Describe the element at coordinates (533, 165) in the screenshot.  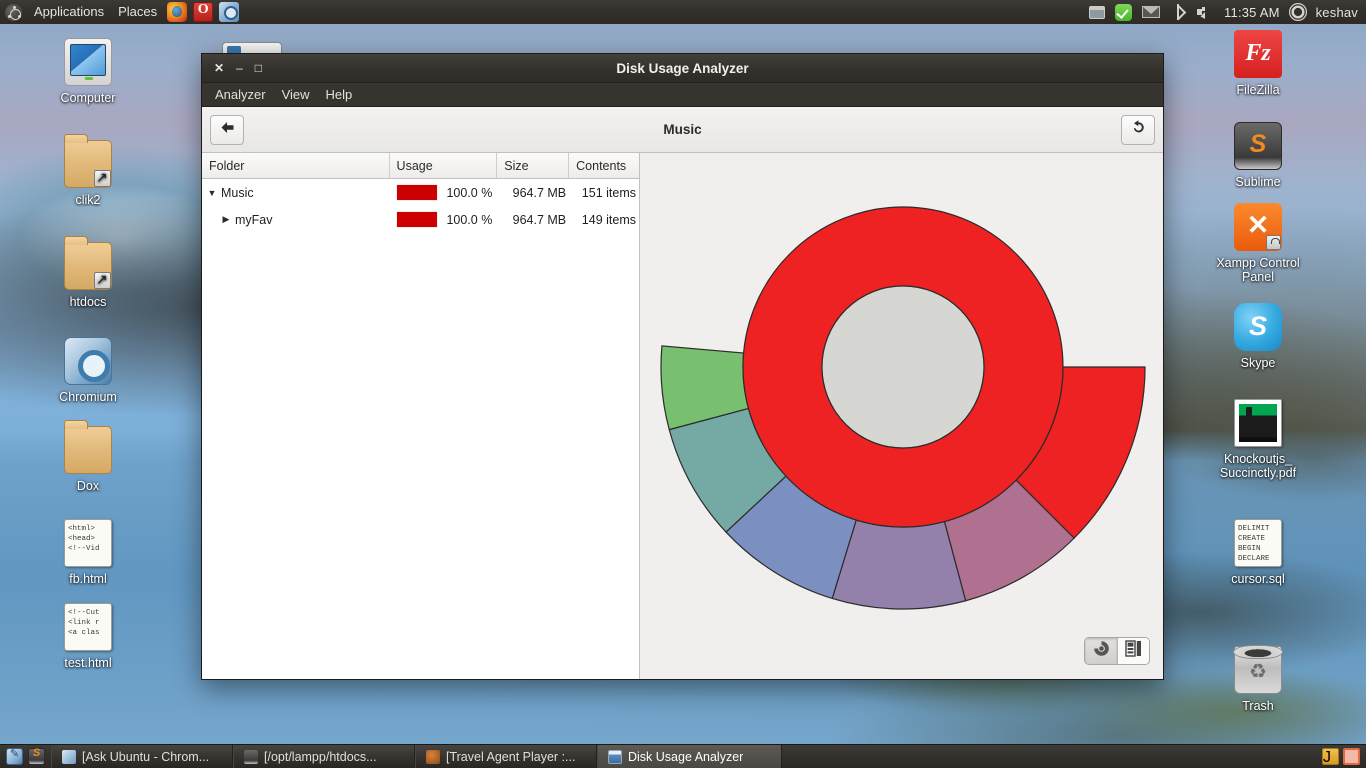
I see `column-header-size: Size` at that location.